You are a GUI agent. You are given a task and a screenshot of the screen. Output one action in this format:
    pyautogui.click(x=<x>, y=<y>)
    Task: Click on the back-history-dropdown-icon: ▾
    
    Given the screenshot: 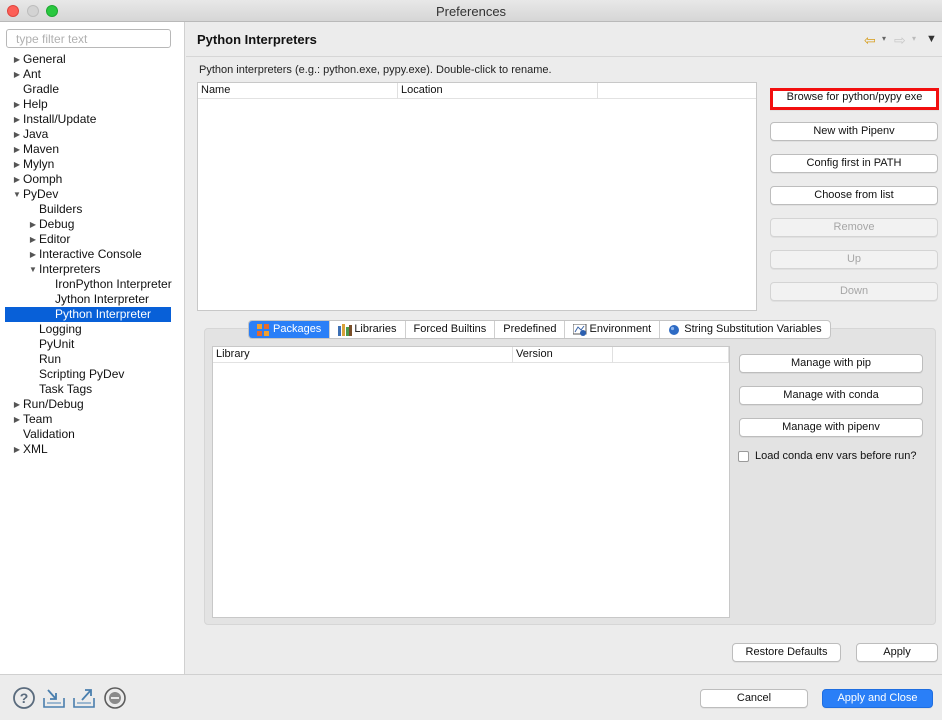 What is the action you would take?
    pyautogui.click(x=884, y=38)
    